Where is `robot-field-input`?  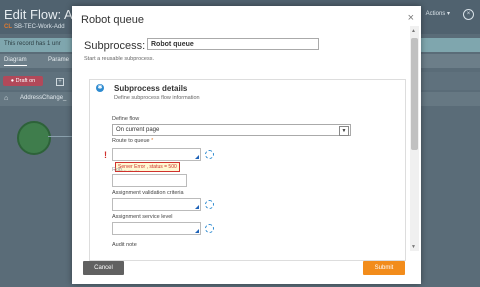 robot-field-input is located at coordinates (149, 180).